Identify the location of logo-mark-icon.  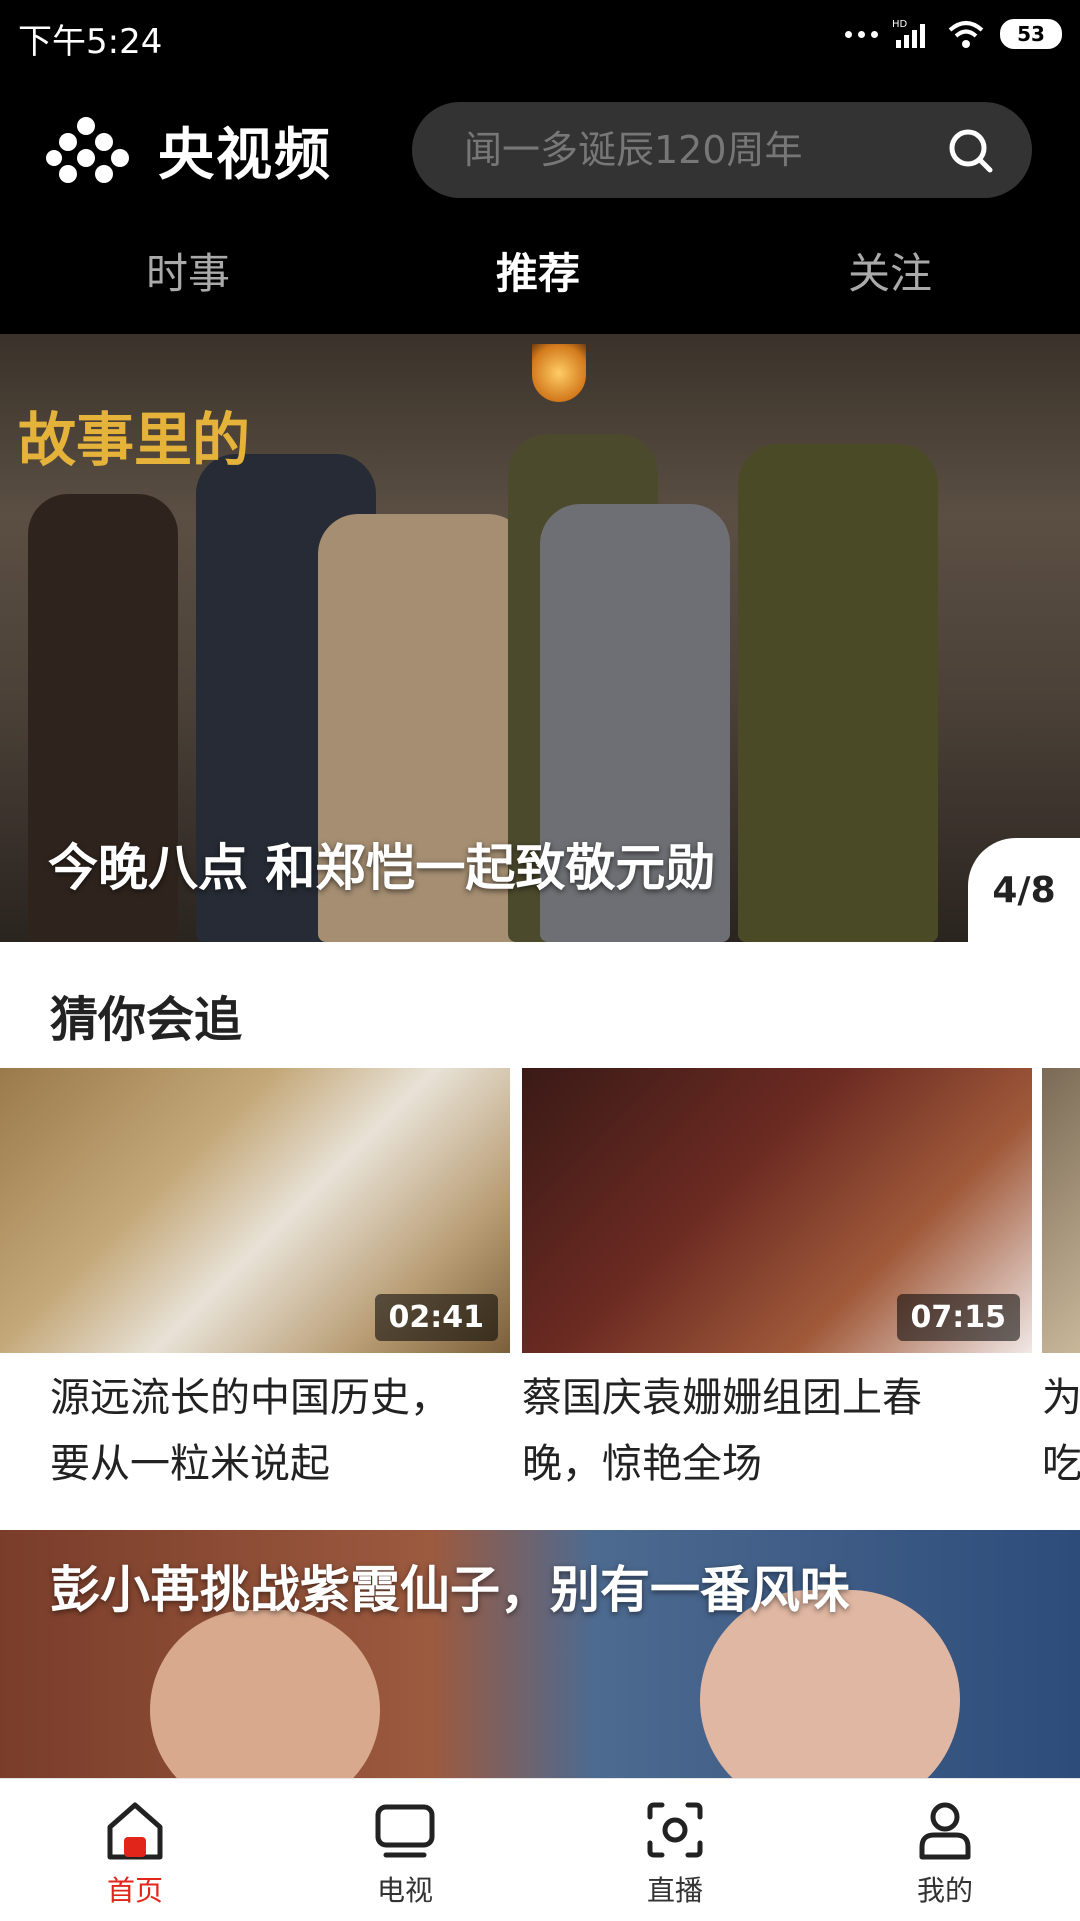
(87, 149).